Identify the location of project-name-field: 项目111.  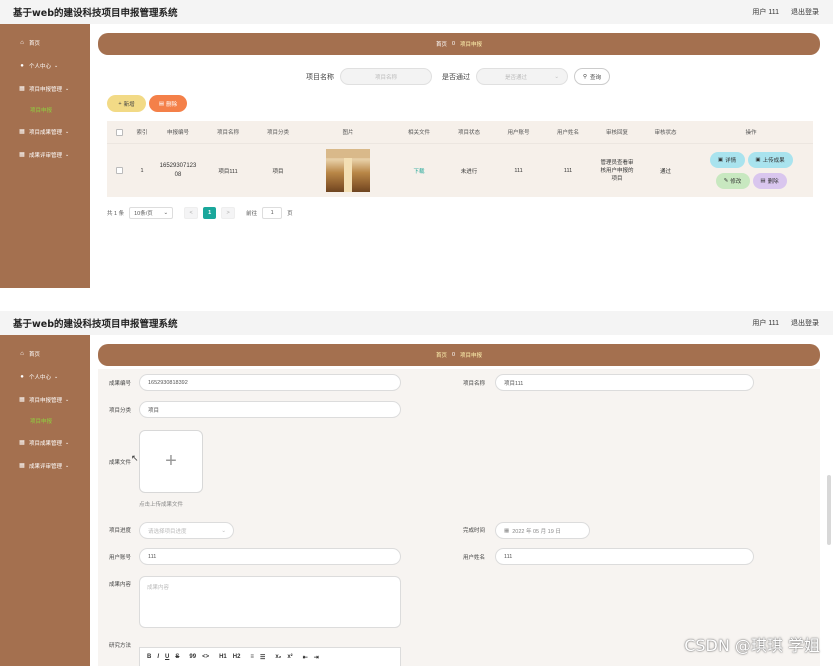
(624, 382).